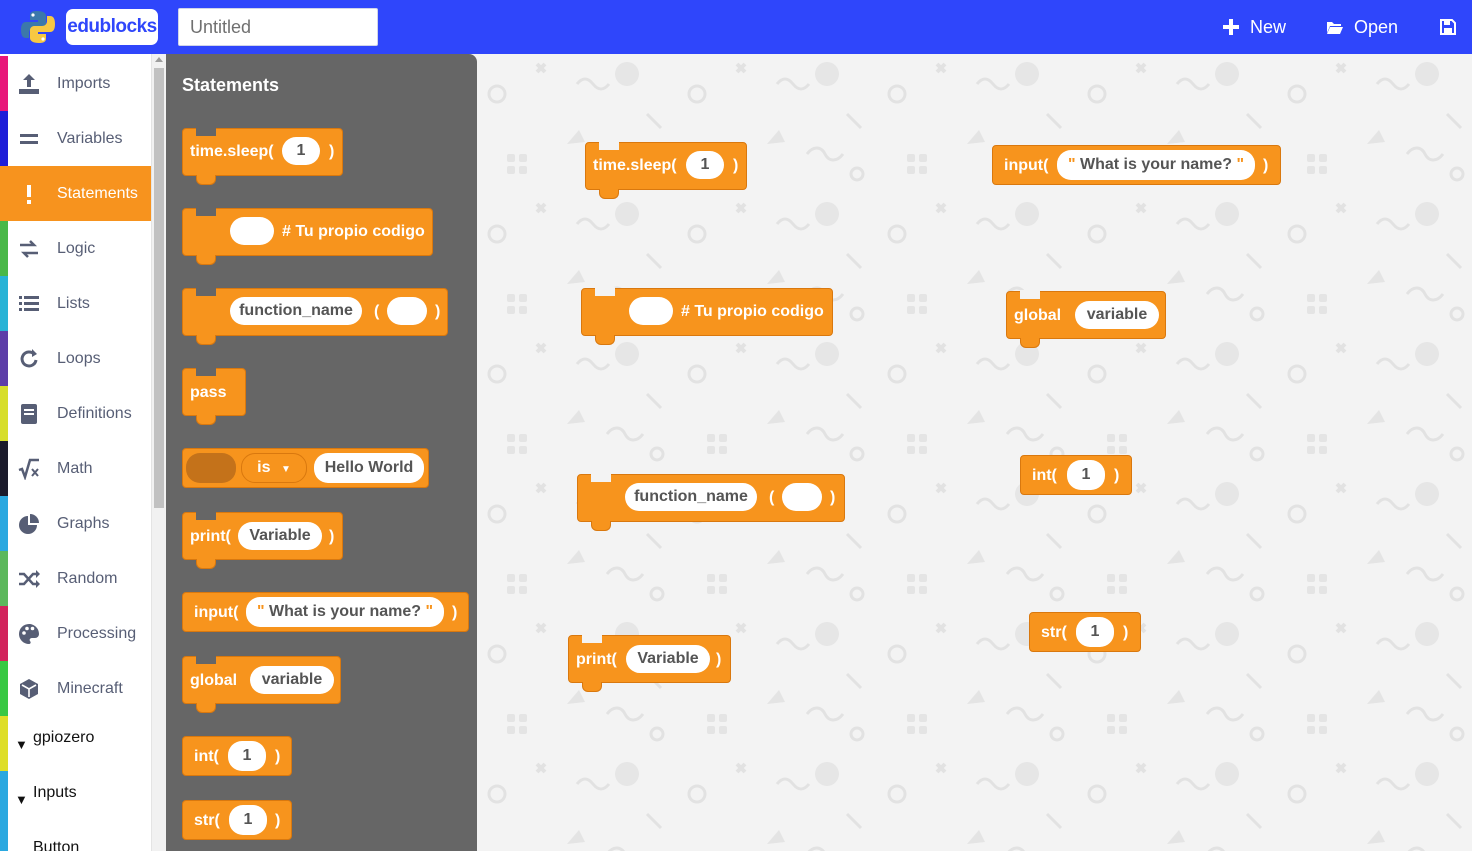 Image resolution: width=1472 pixels, height=851 pixels. Describe the element at coordinates (369, 468) in the screenshot. I see `is-right-value: Hello World` at that location.